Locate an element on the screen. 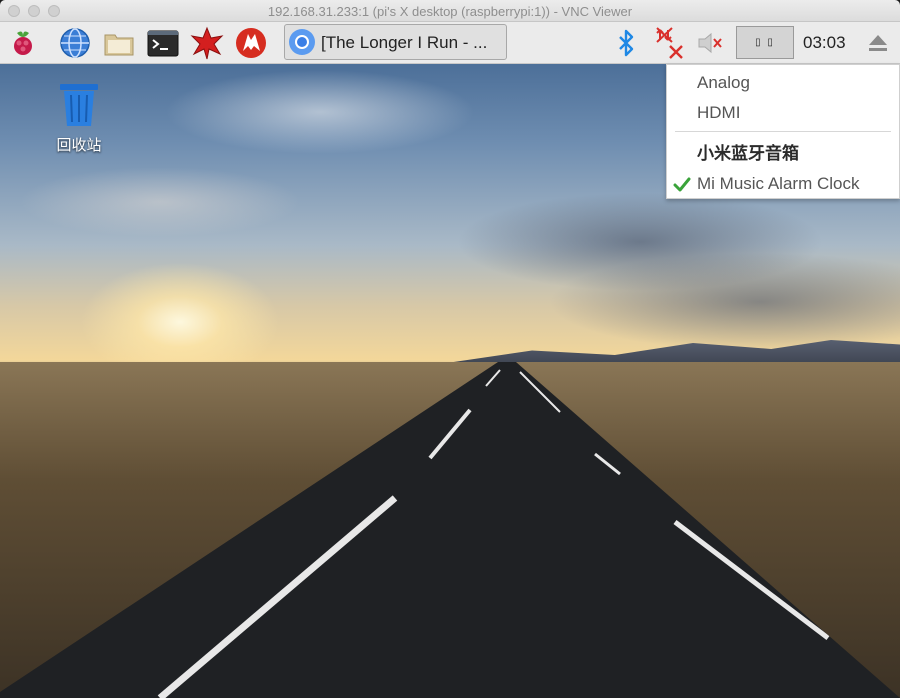 The height and width of the screenshot is (698, 900). menu-item-mi-music-alarm-clock: Mi Music Alarm Clock is located at coordinates (783, 184).